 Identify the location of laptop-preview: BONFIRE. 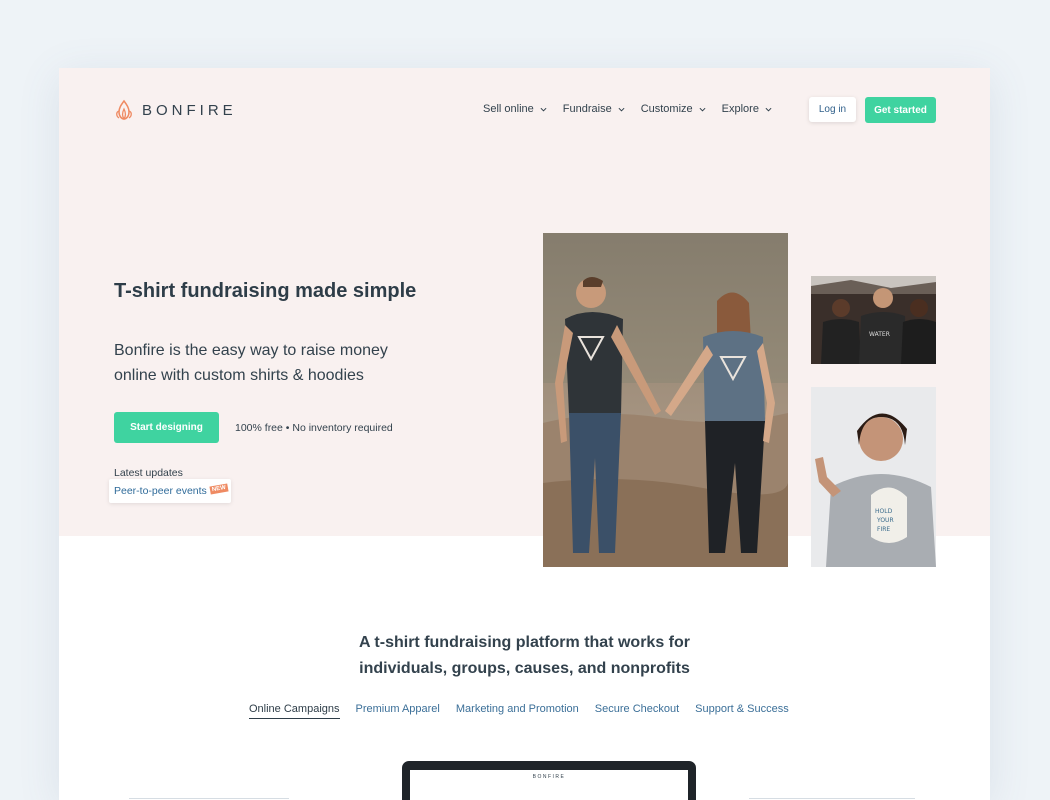
(549, 780).